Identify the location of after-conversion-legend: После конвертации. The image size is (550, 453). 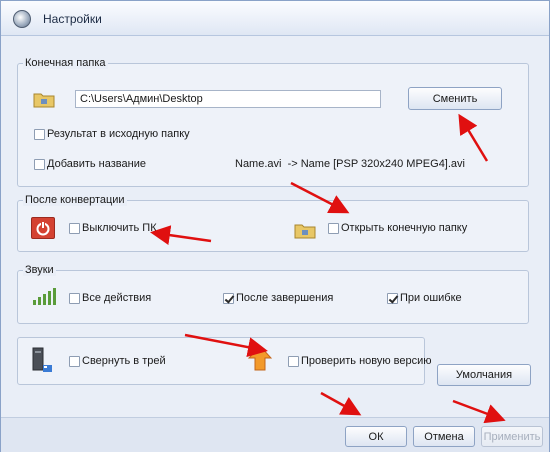
(75, 200).